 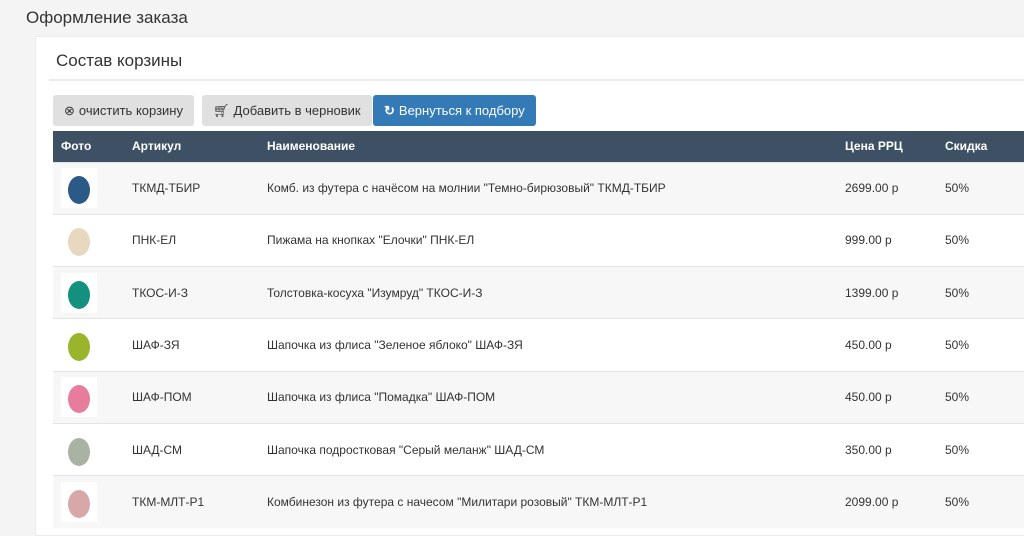 What do you see at coordinates (119, 60) in the screenshot?
I see `cart-title: Состав корзины` at bounding box center [119, 60].